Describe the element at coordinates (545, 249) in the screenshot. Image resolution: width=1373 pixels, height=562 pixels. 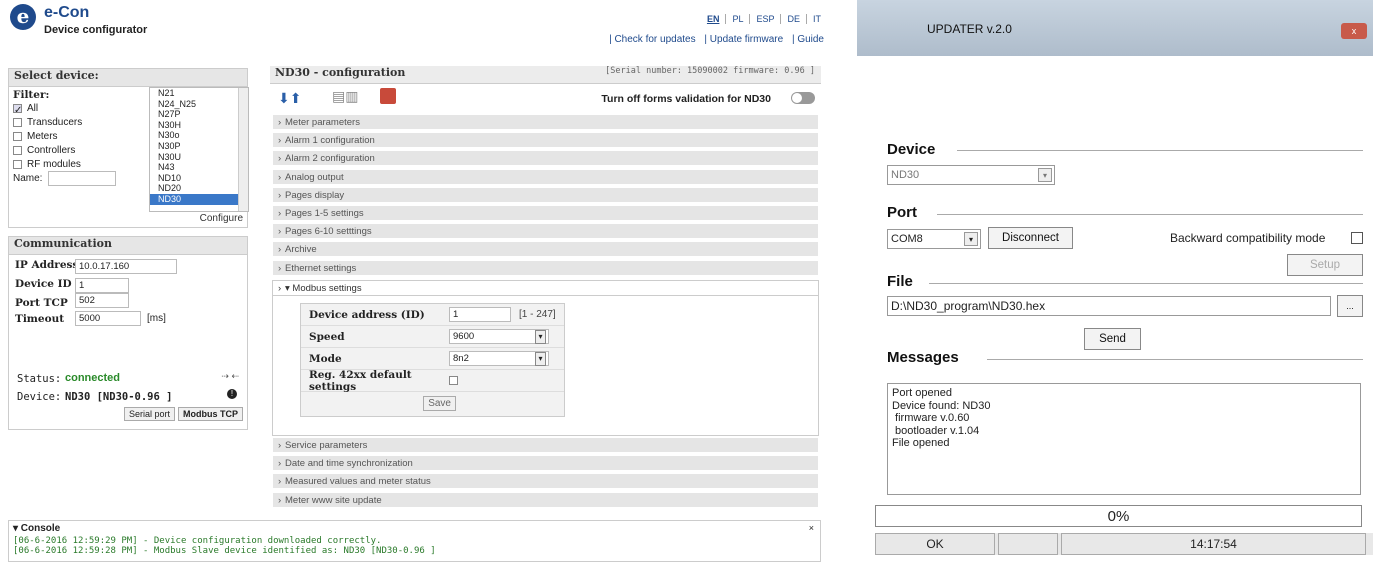
I see `accordion-section: Archive` at that location.